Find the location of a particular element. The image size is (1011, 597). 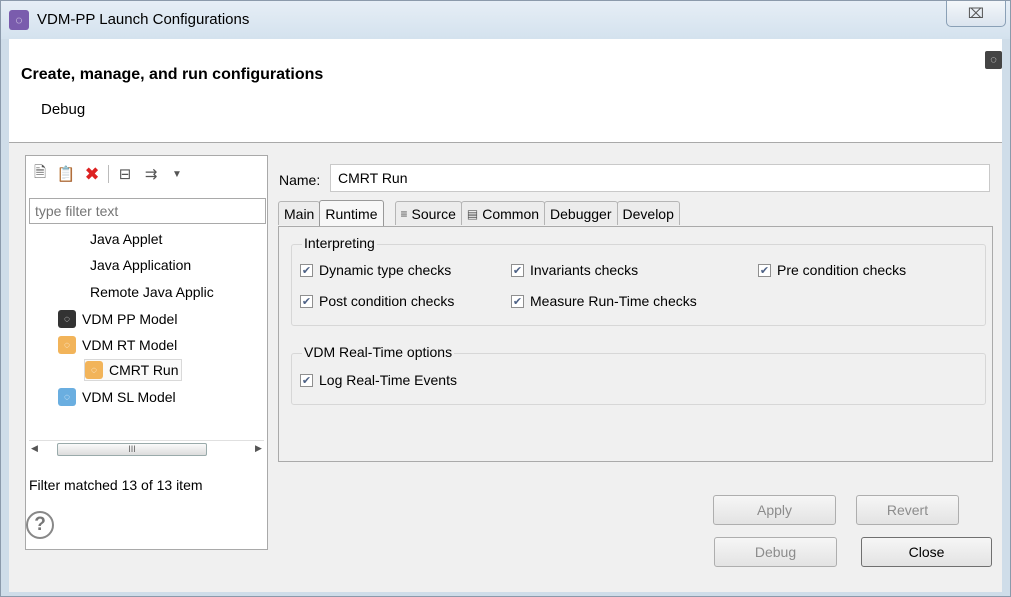

apply-button: Apply is located at coordinates (774, 510).